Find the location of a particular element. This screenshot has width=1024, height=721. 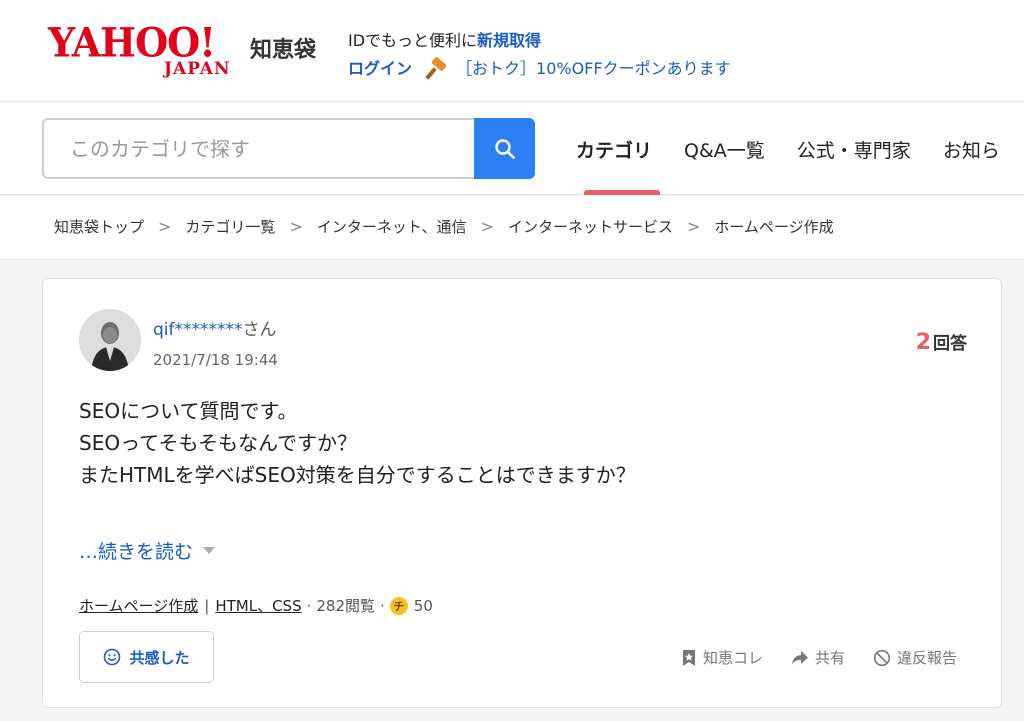

category-link-homepage: ホームページ作成 is located at coordinates (138, 605).